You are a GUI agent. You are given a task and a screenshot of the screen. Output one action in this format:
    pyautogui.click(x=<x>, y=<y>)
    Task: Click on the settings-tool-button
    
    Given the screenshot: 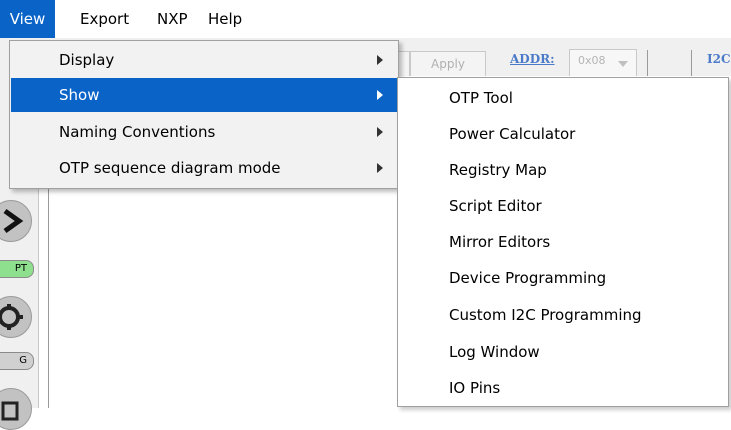 What is the action you would take?
    pyautogui.click(x=16, y=317)
    